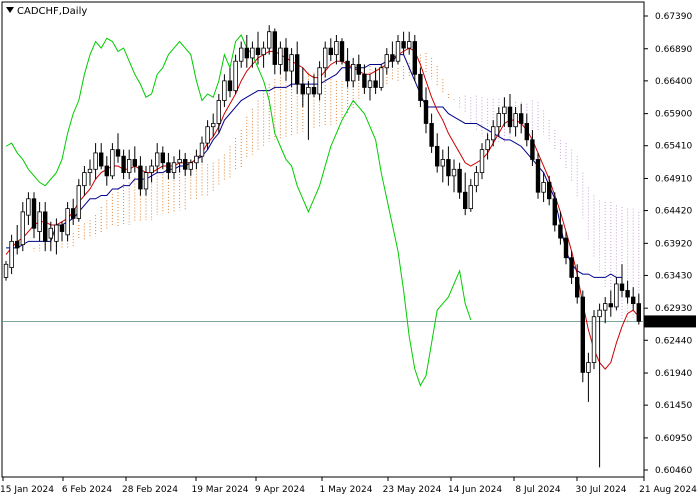 Image resolution: width=700 pixels, height=500 pixels. Describe the element at coordinates (475, 490) in the screenshot. I see `x-tick-label: 14 Jun 2024` at that location.